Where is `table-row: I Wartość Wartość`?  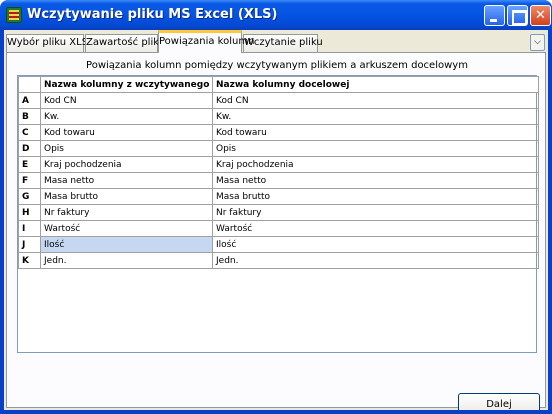 table-row: I Wartość Wartość is located at coordinates (278, 228).